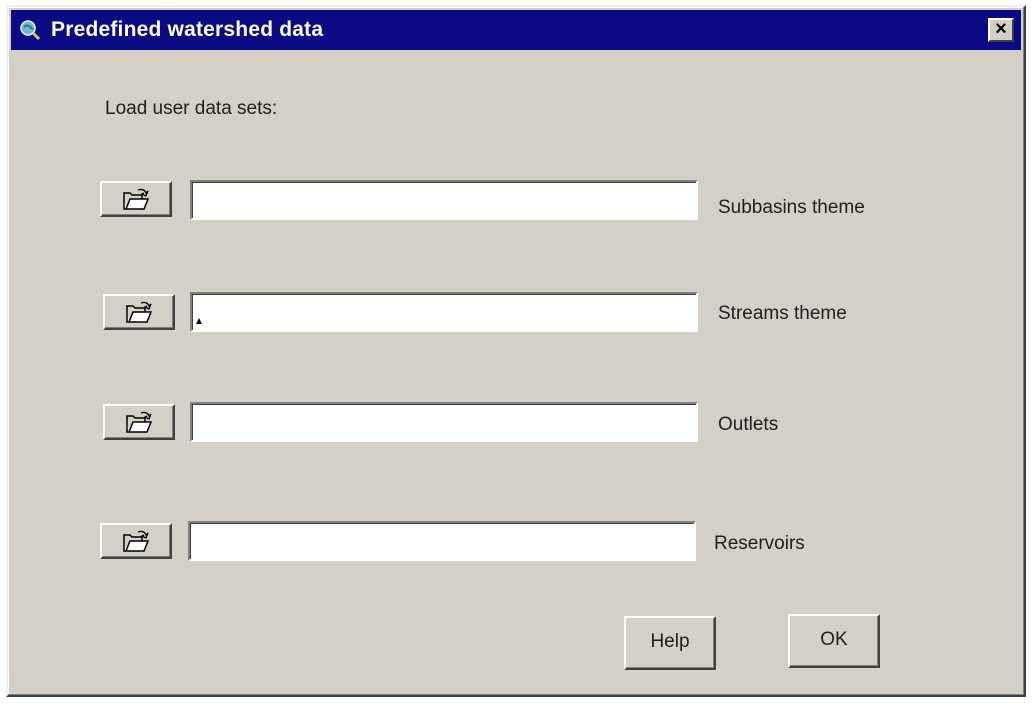 This screenshot has height=704, width=1032. What do you see at coordinates (782, 313) in the screenshot?
I see `streams-theme-label: Streams theme` at bounding box center [782, 313].